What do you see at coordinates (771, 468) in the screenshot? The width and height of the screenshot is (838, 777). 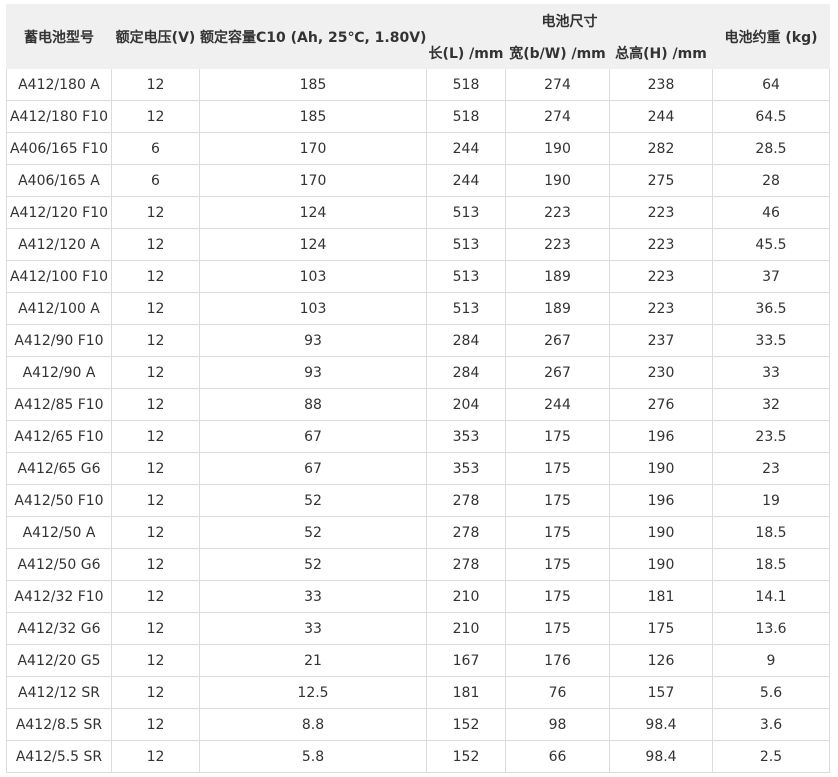 I see `cell-weight: 23` at bounding box center [771, 468].